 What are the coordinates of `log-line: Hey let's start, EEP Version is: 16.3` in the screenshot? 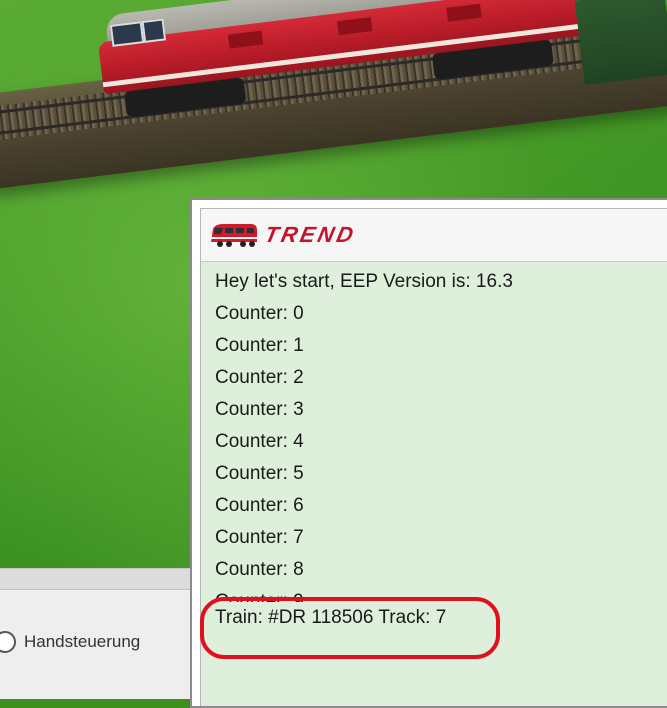 It's located at (364, 281).